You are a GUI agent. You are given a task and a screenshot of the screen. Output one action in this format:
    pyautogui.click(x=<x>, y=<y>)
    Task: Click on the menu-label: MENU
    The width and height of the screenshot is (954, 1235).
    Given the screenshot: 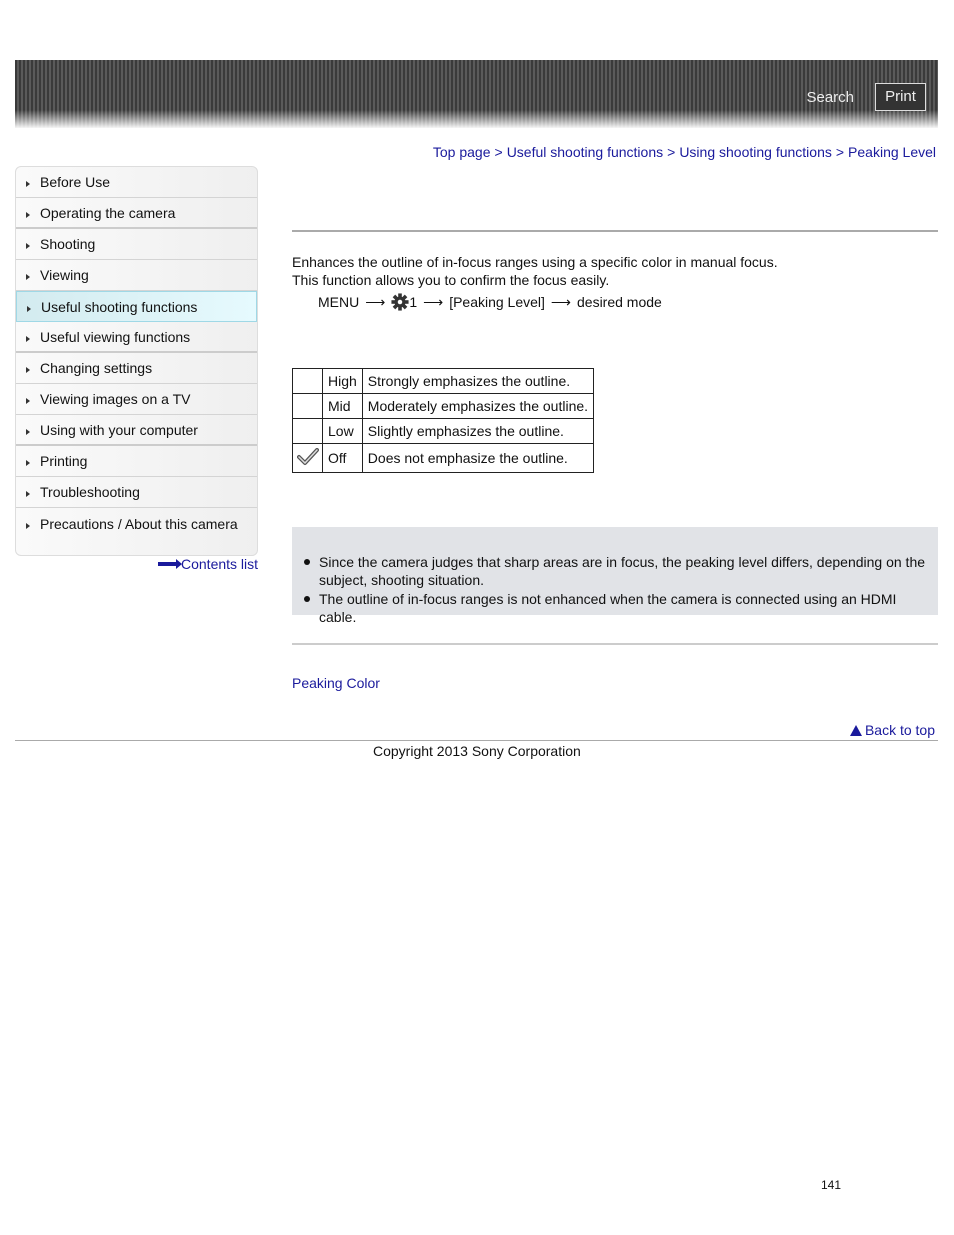 What is the action you would take?
    pyautogui.click(x=339, y=302)
    